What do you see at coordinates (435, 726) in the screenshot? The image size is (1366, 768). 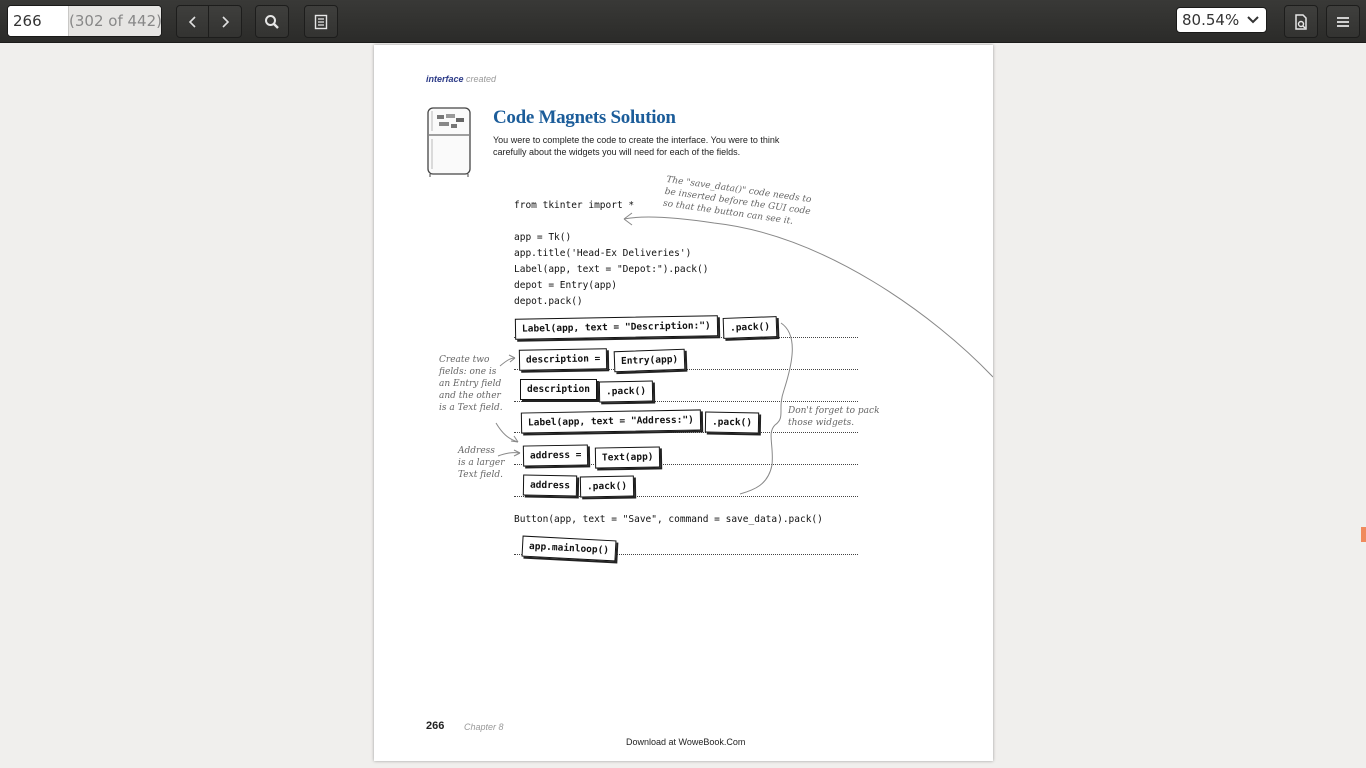 I see `footer-page-number: 266` at bounding box center [435, 726].